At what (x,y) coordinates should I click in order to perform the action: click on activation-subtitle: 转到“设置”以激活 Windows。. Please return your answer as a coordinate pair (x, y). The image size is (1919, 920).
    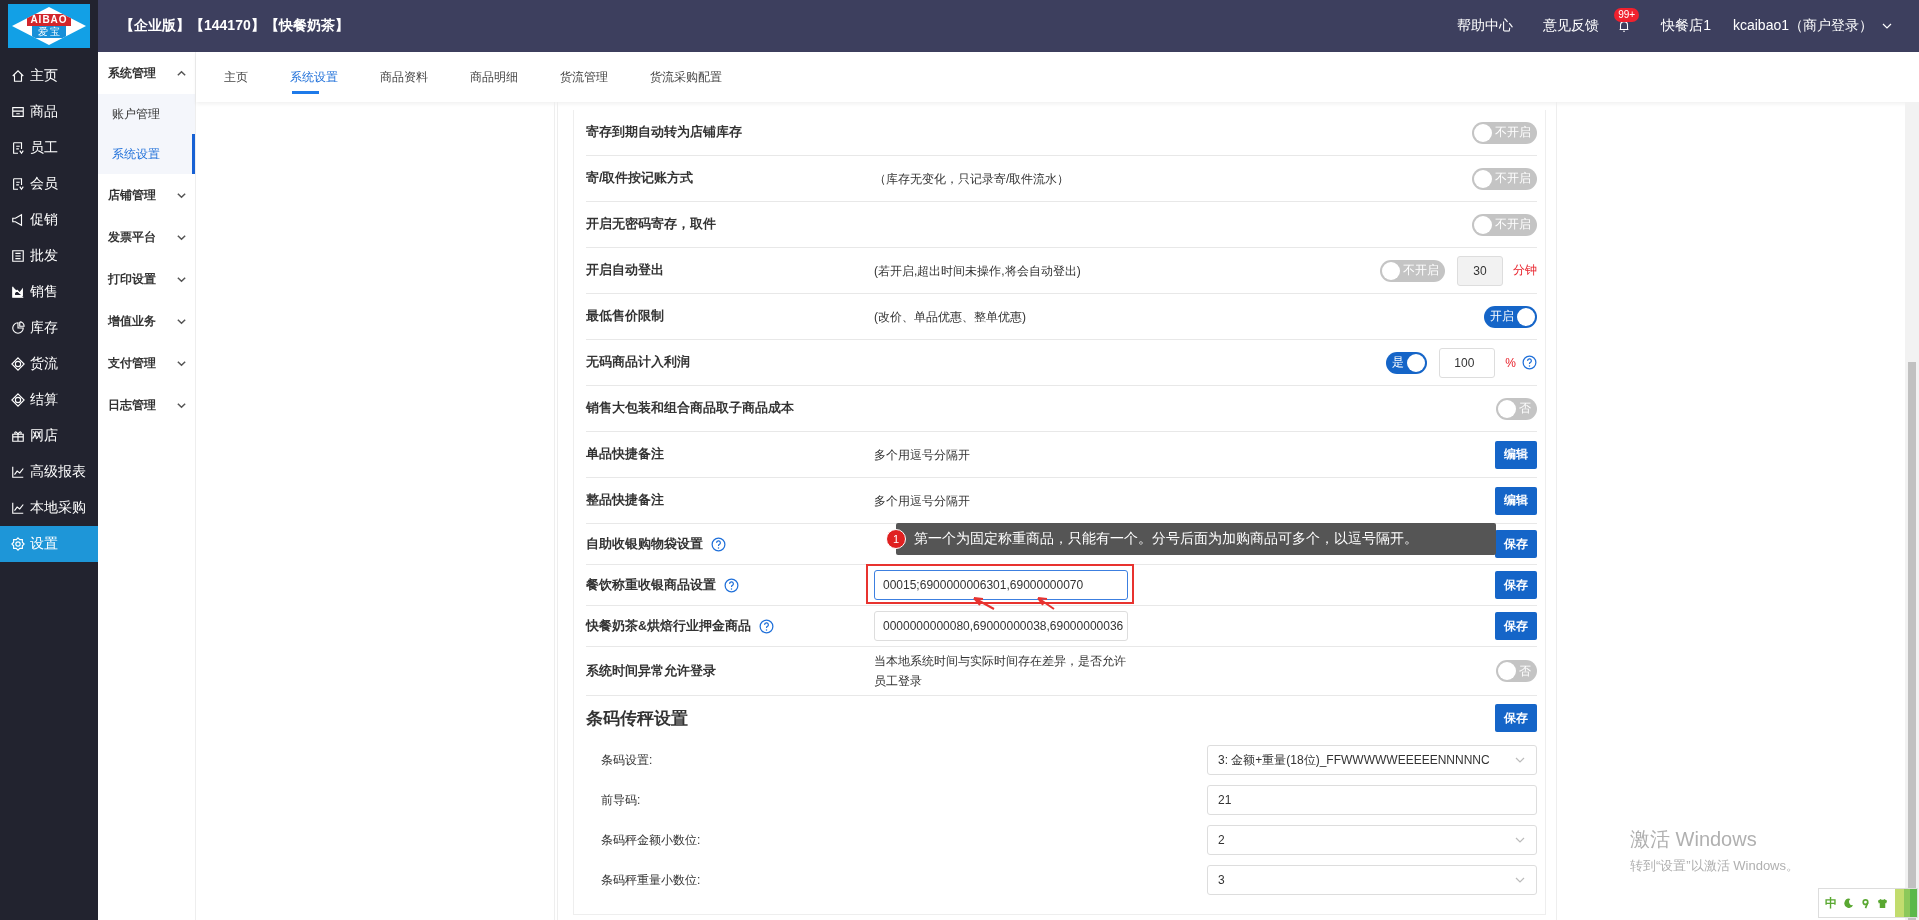
    Looking at the image, I should click on (1714, 866).